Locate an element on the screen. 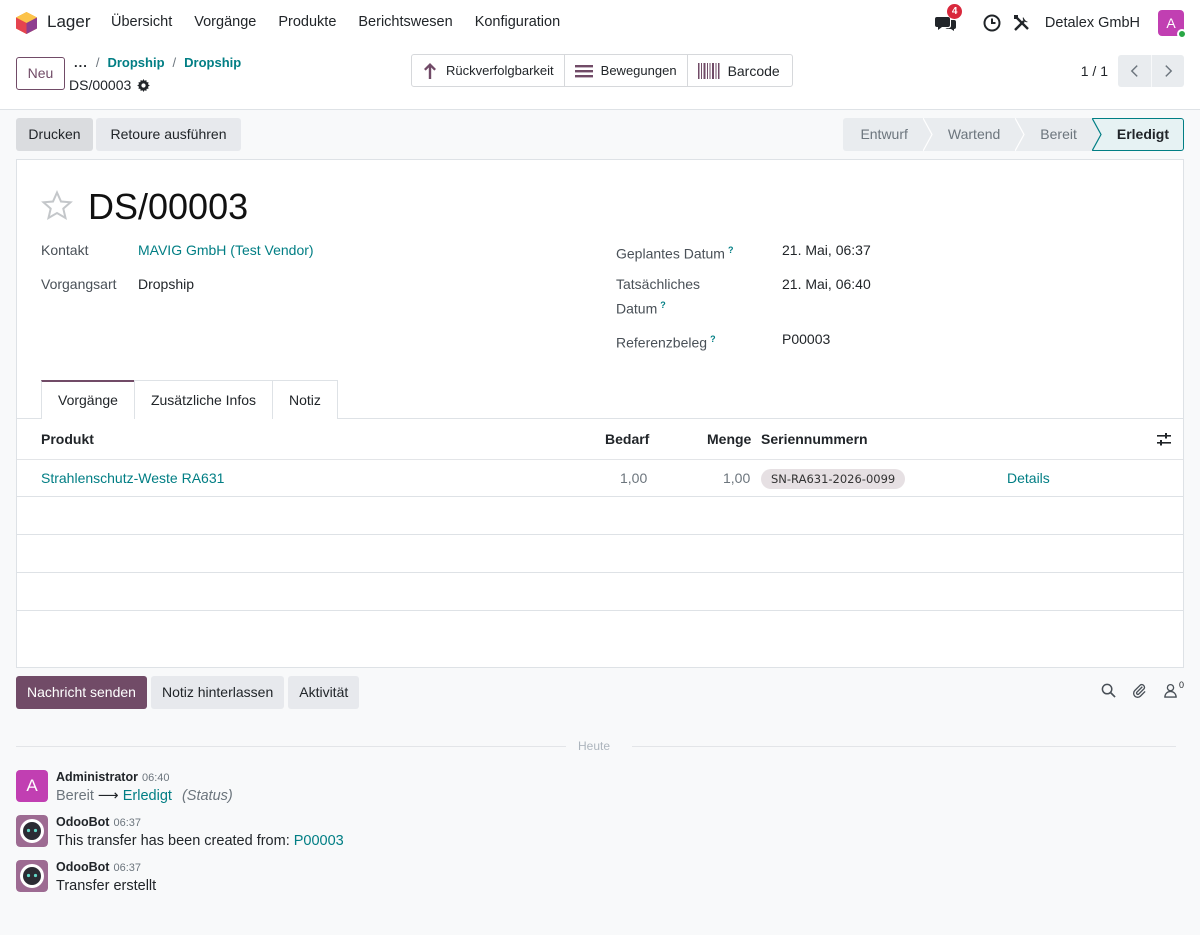  menu-item-reporting: Berichtswesen is located at coordinates (405, 22).